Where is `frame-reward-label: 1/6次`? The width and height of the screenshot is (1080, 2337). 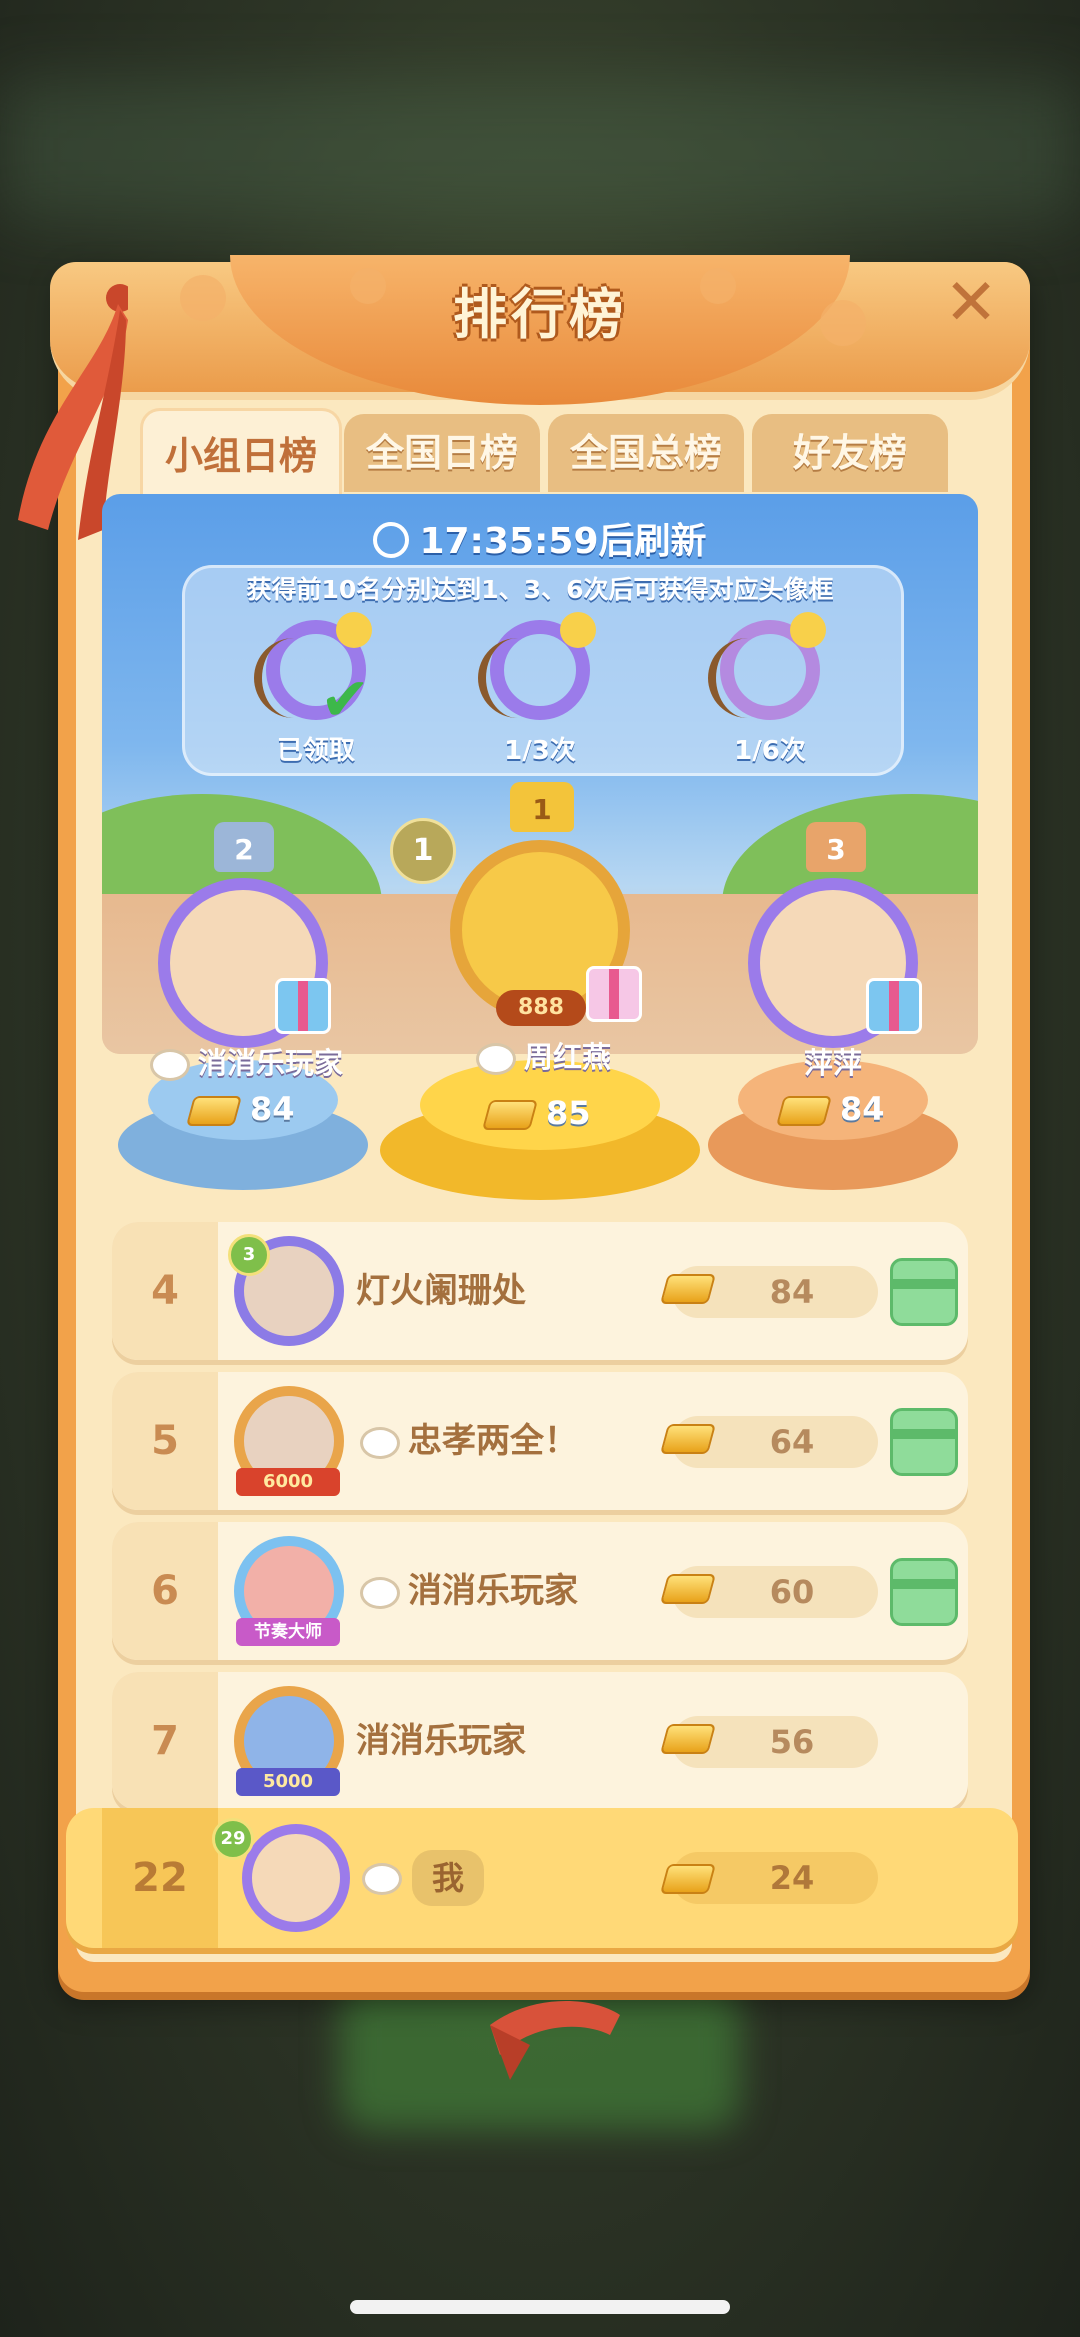 frame-reward-label: 1/6次 is located at coordinates (770, 751).